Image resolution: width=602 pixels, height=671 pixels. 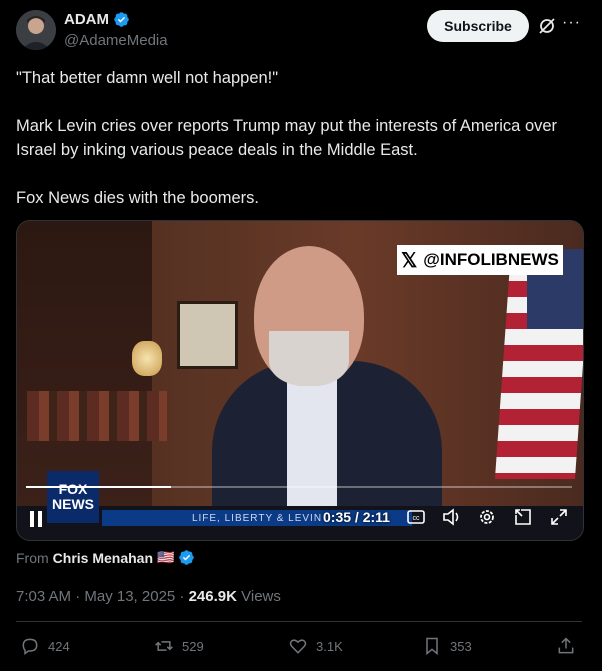 What do you see at coordinates (36, 519) in the screenshot?
I see `pause-icon` at bounding box center [36, 519].